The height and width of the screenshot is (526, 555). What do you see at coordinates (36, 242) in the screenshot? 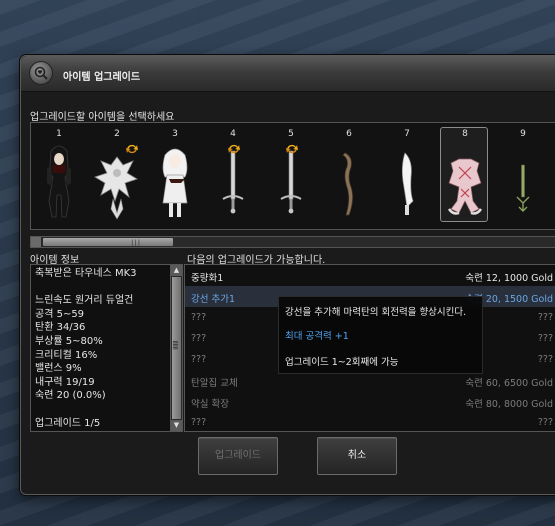
I see `scroll-left-button` at bounding box center [36, 242].